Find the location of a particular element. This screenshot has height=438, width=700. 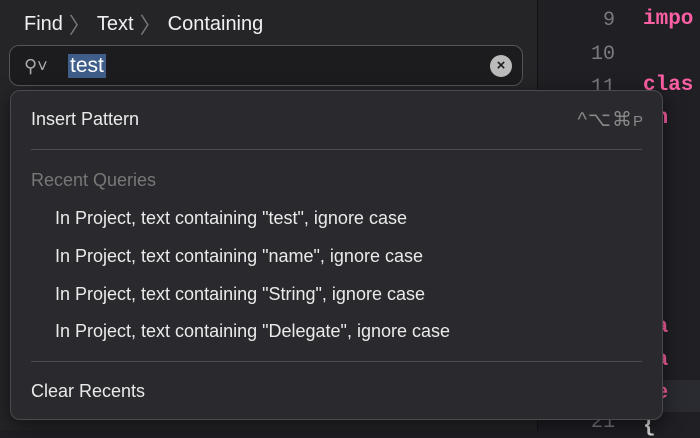

recent-queries-header: Recent Queries is located at coordinates (94, 180).